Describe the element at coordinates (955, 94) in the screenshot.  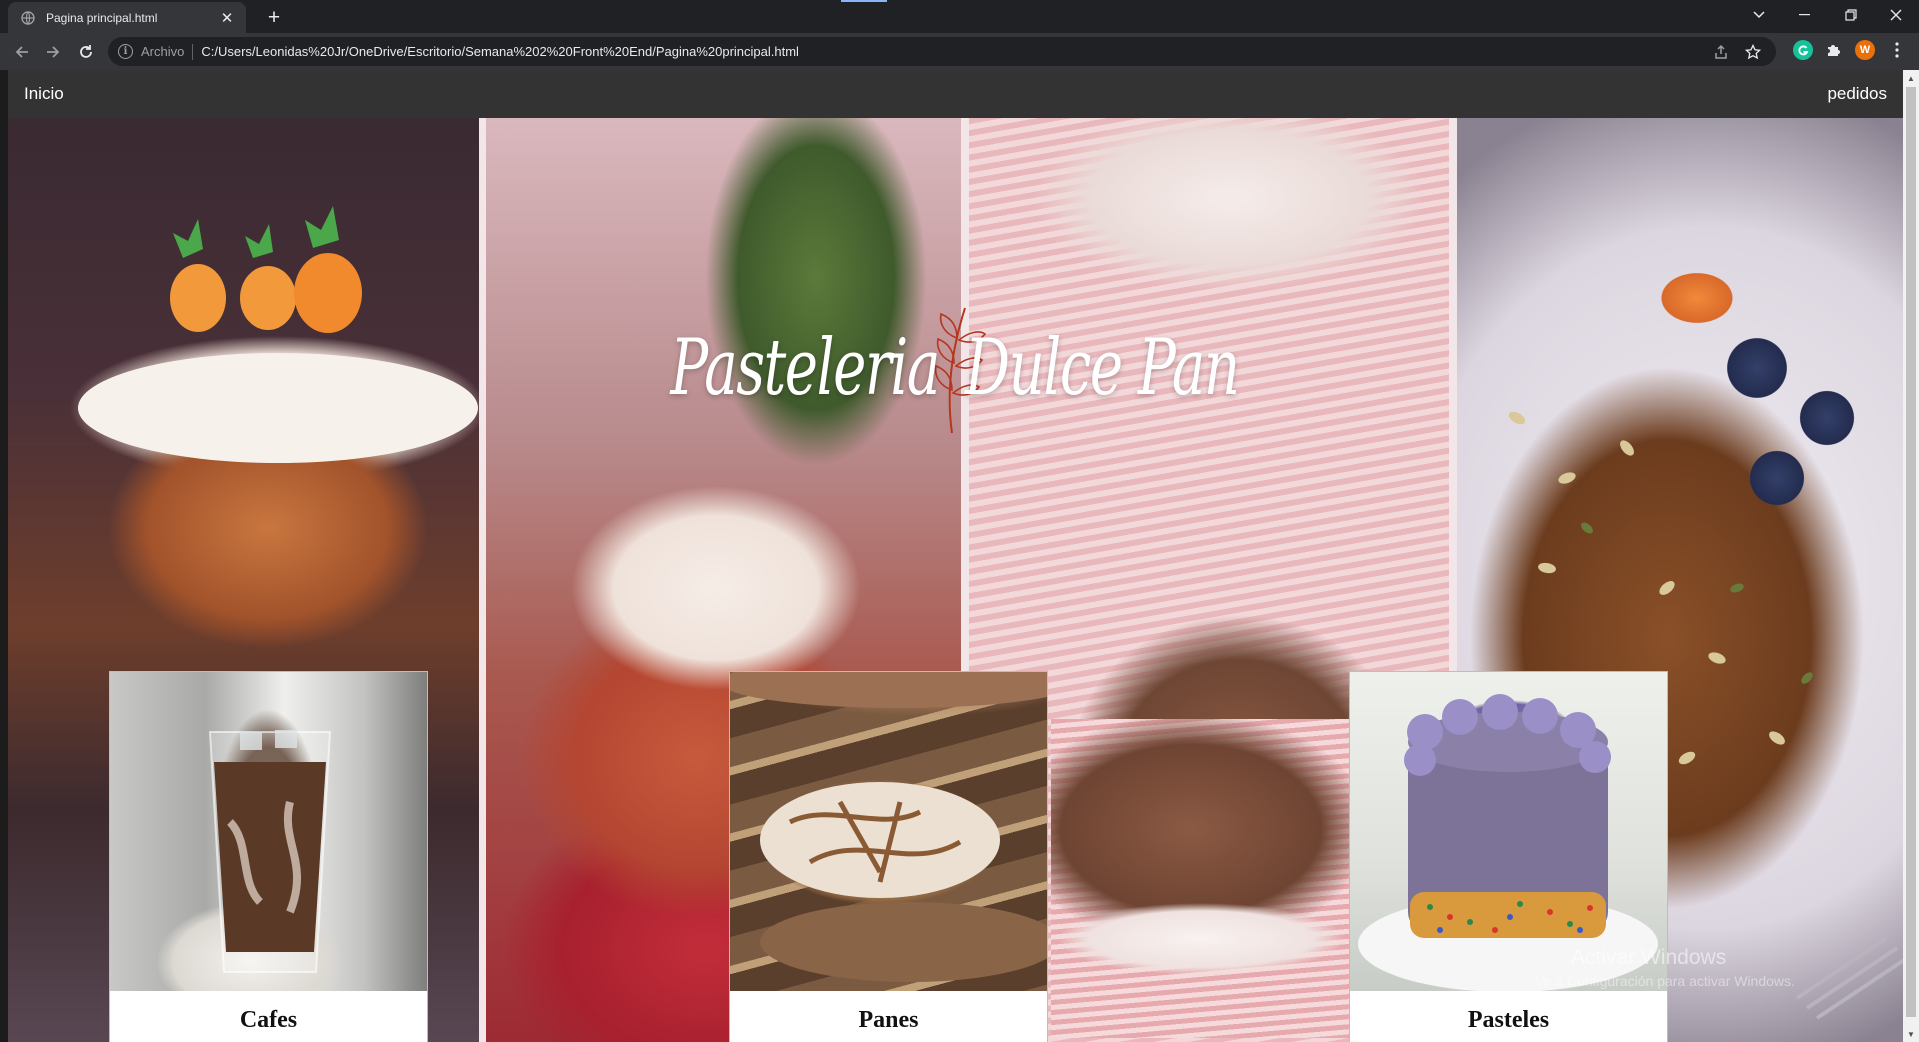
I see `top-navbar: Inicio pedidos` at that location.